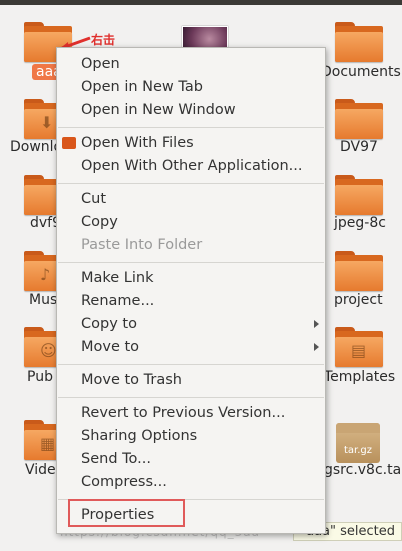 The width and height of the screenshot is (402, 551). What do you see at coordinates (137, 143) in the screenshot?
I see `menu-item-label: Open With Files` at bounding box center [137, 143].